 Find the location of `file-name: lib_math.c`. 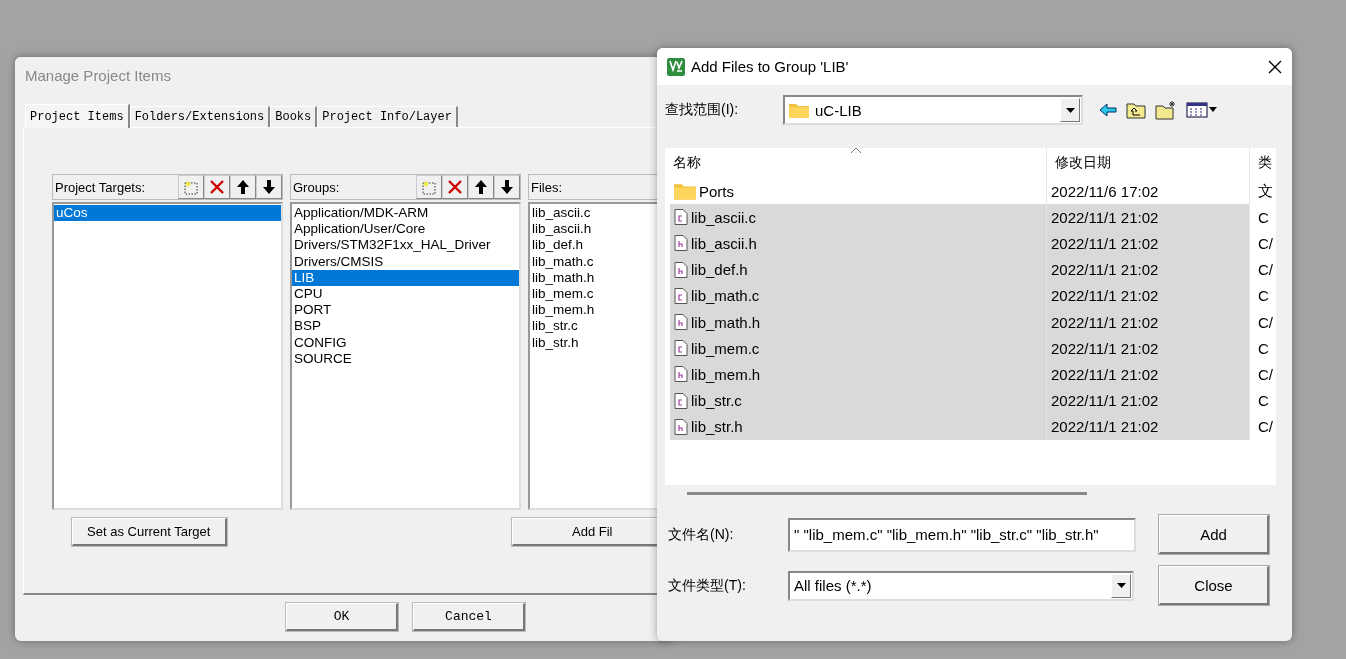

file-name: lib_math.c is located at coordinates (725, 296).